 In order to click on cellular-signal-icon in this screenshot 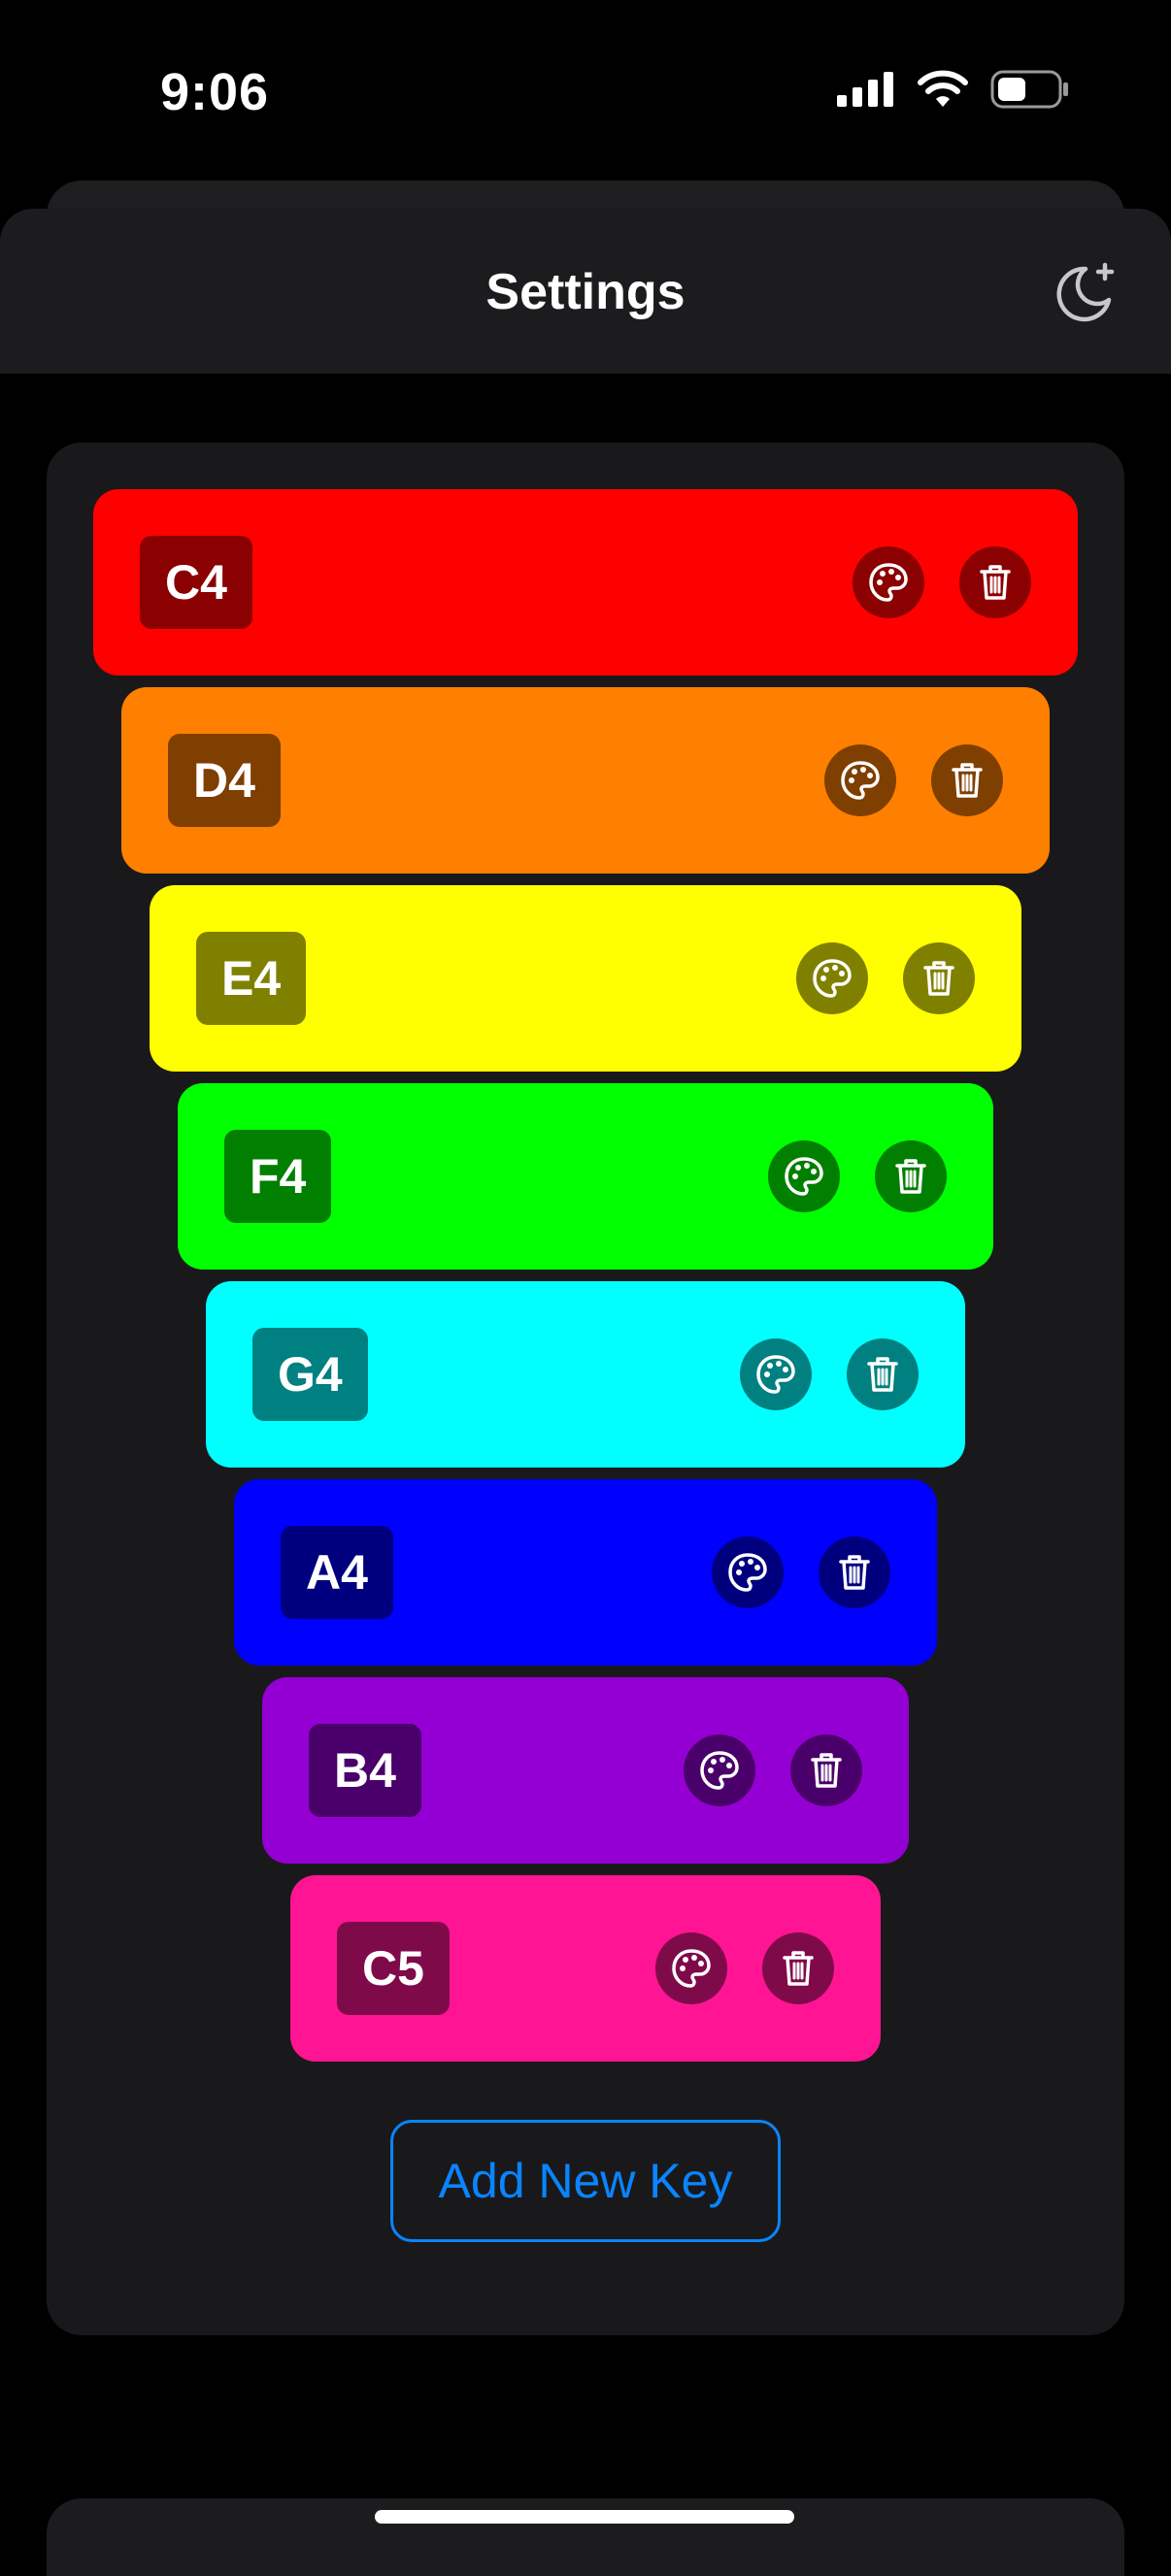, I will do `click(865, 89)`.